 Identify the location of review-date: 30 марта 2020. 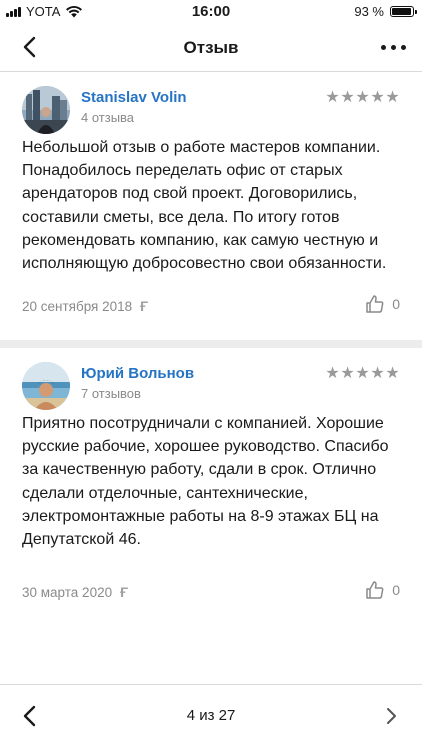
(67, 592).